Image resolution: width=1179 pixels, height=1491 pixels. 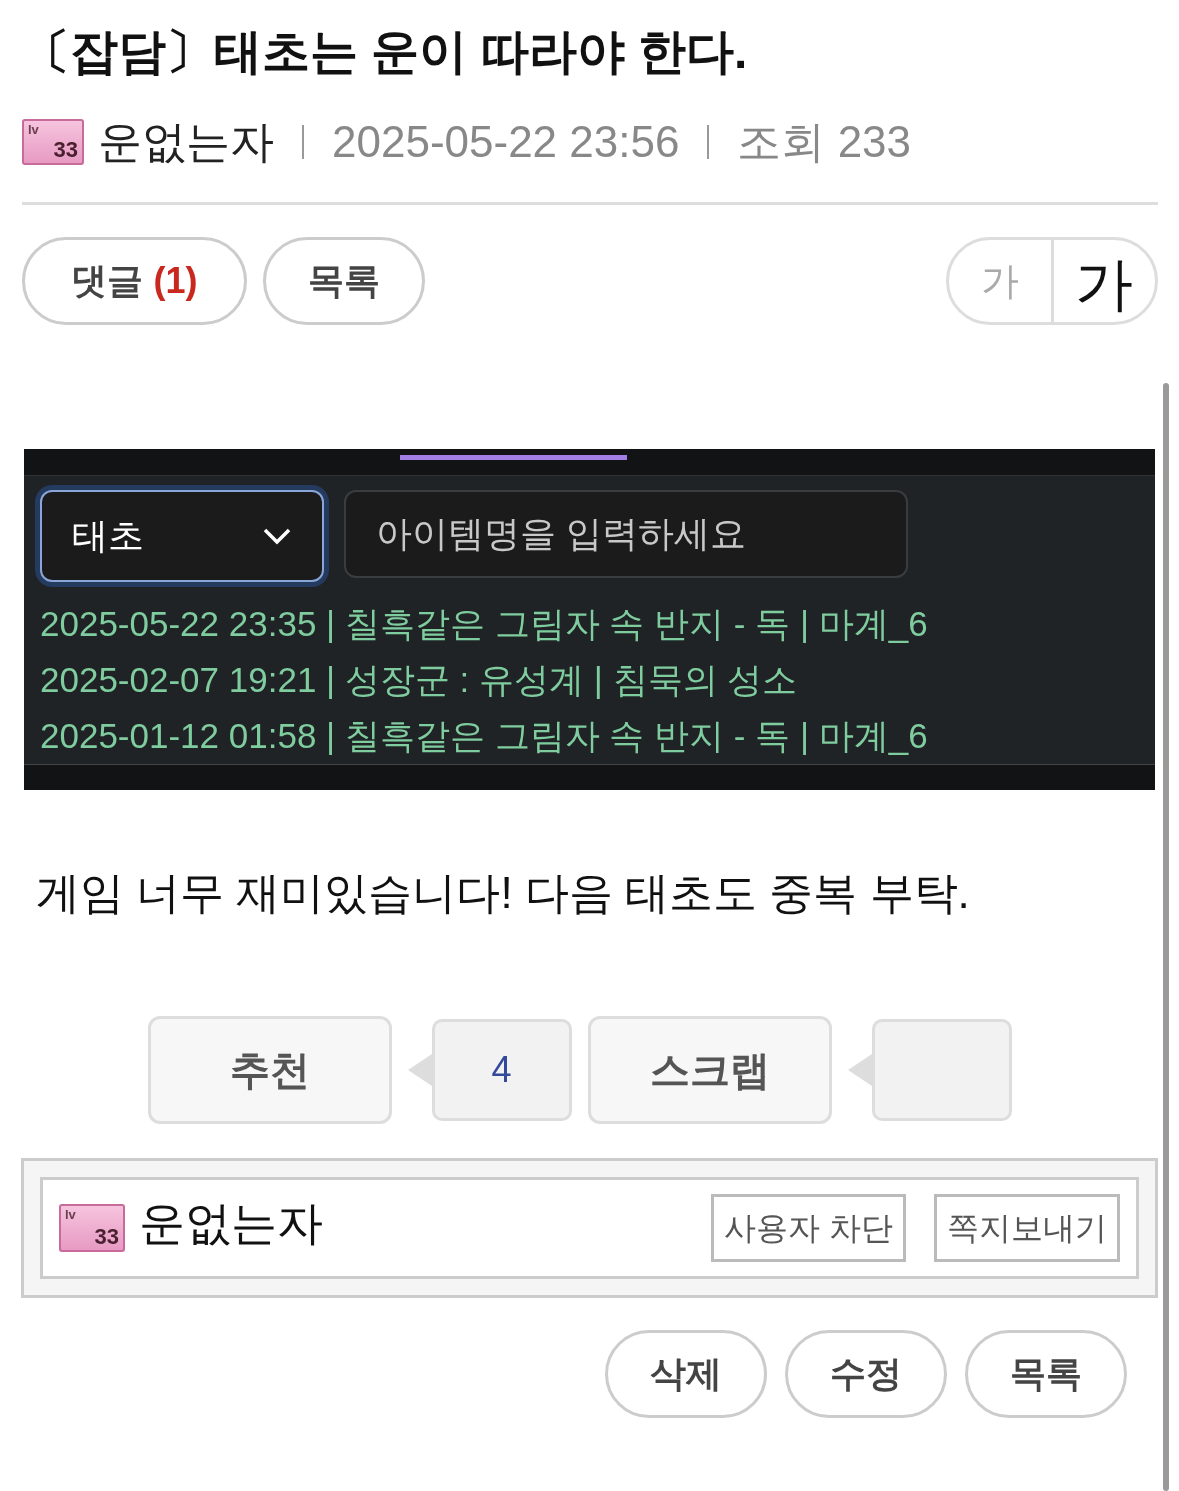 What do you see at coordinates (866, 1374) in the screenshot?
I see `edit-button: 수정` at bounding box center [866, 1374].